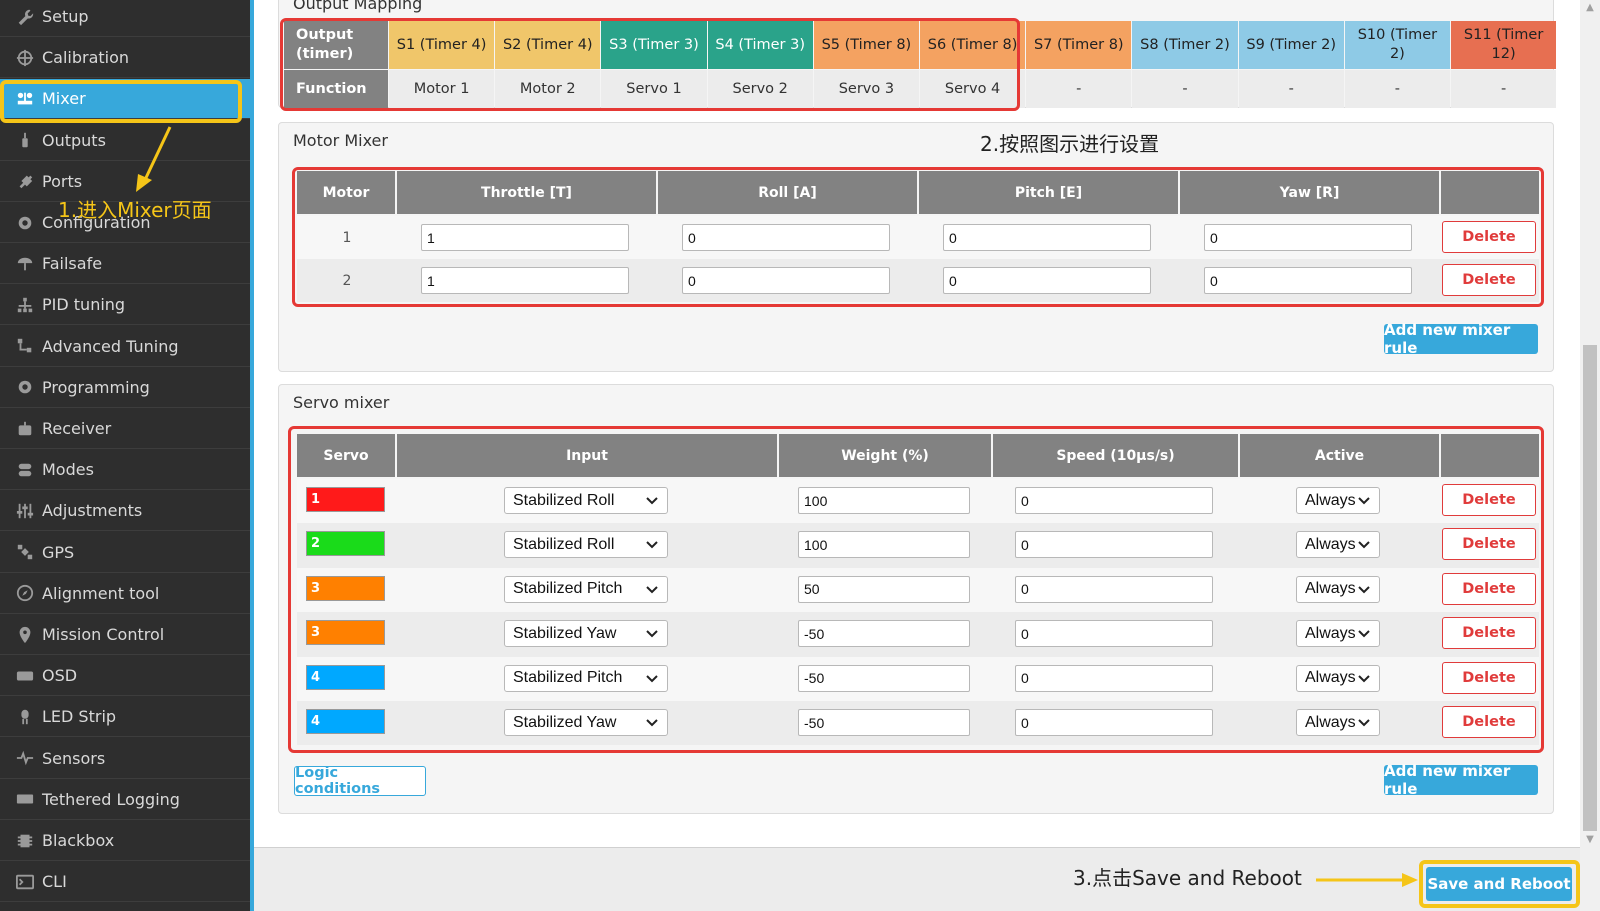 The image size is (1600, 911). I want to click on sidebar-item-label: Programming, so click(96, 387).